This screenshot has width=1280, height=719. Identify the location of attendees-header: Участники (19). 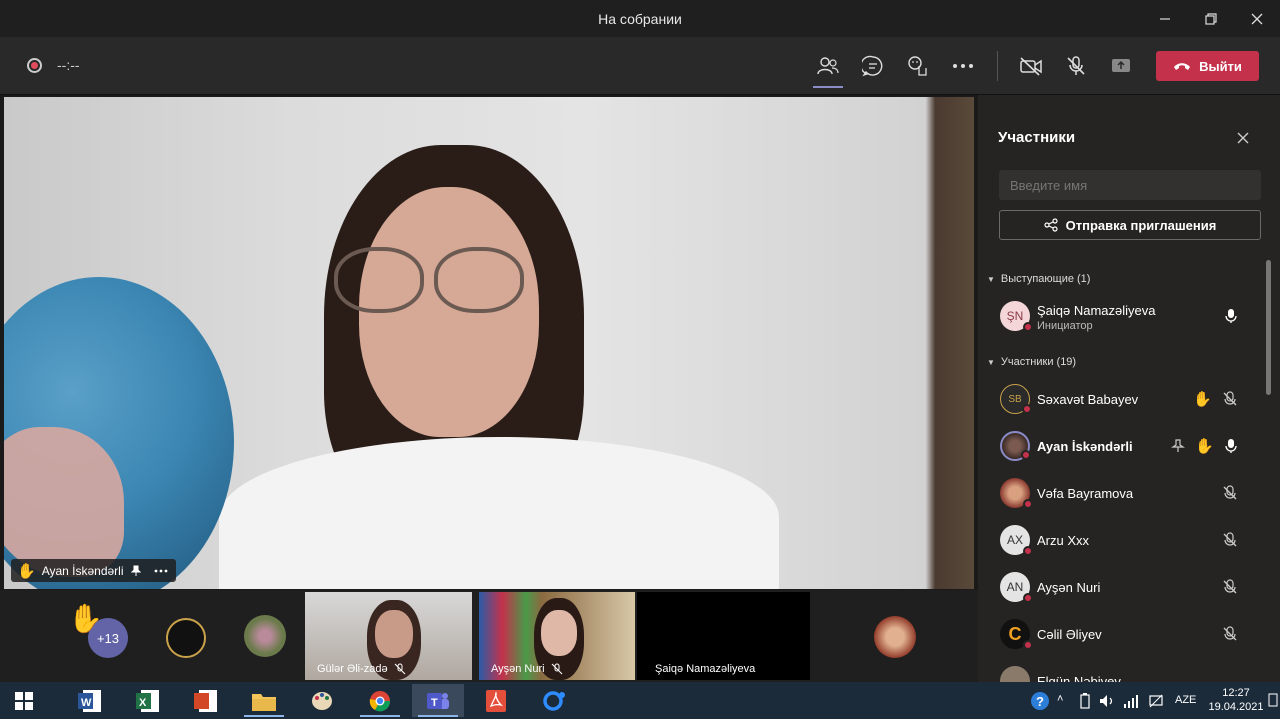
(1038, 362).